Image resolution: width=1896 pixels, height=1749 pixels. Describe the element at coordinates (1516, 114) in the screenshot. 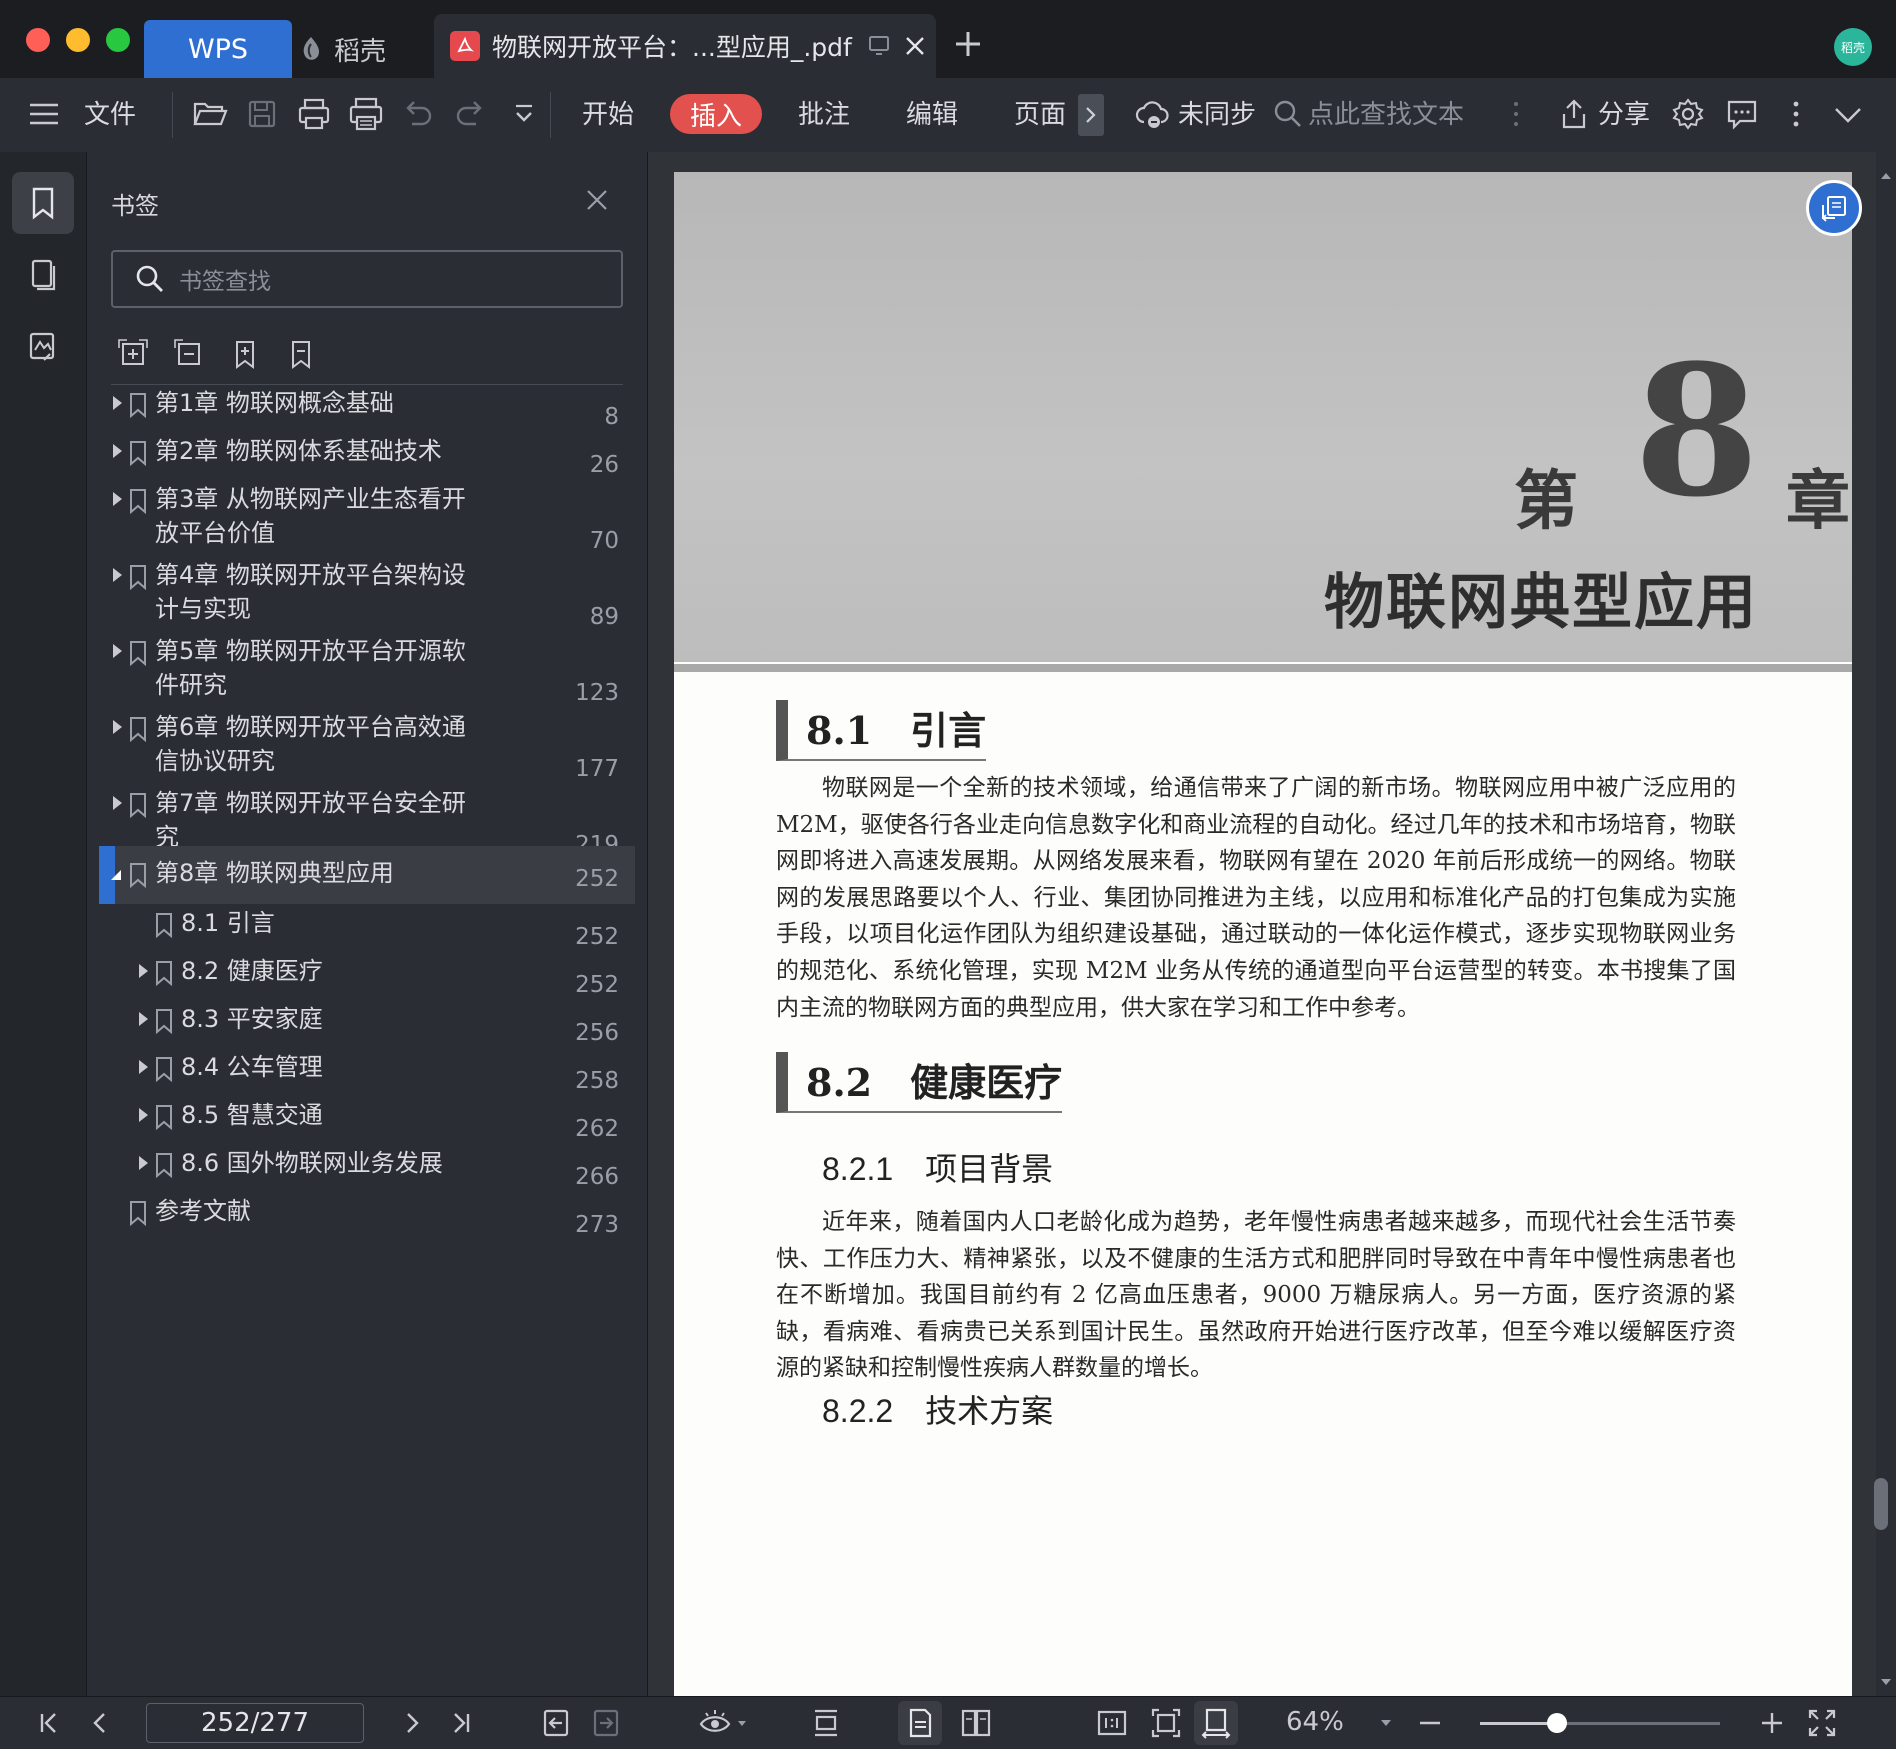

I see `vertical-dots-icon` at that location.